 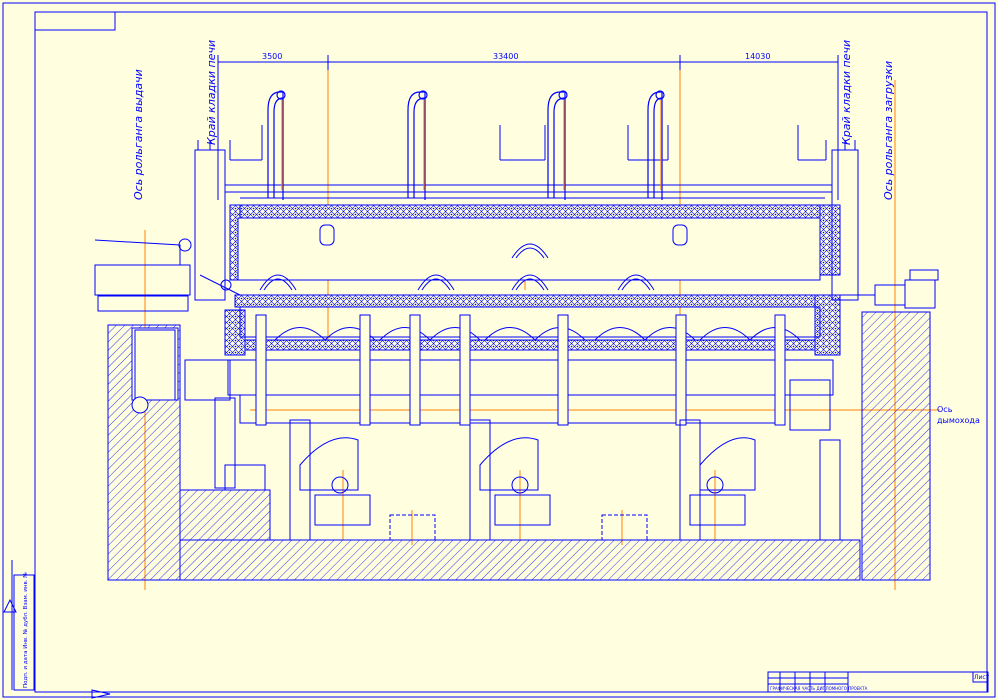 What do you see at coordinates (889, 289) in the screenshot?
I see `drive-right` at bounding box center [889, 289].